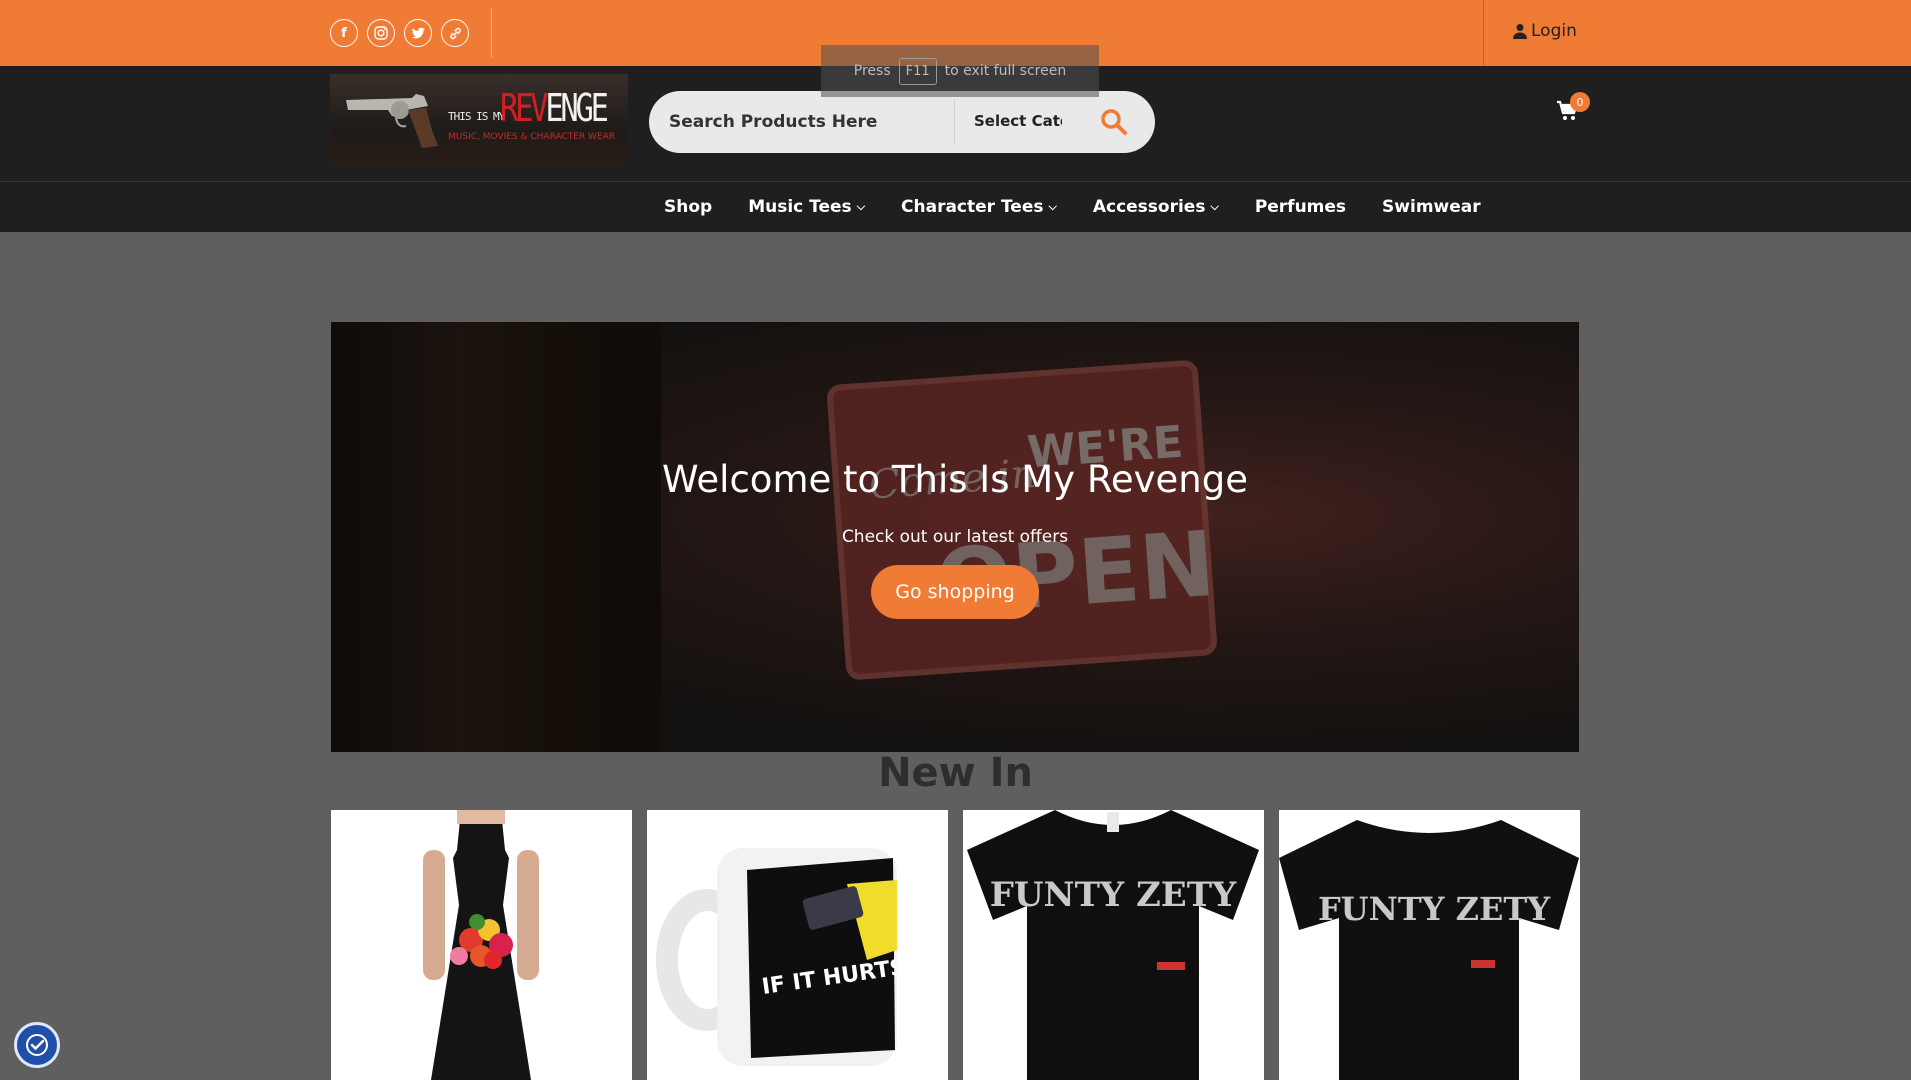 The width and height of the screenshot is (1911, 1080). I want to click on nav-item-shop: Shop, so click(688, 207).